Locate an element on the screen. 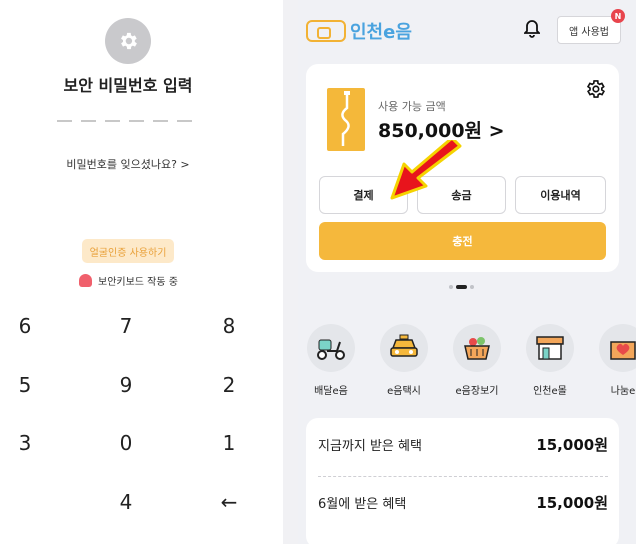  service-label: 인천e몰 is located at coordinates (550, 391).